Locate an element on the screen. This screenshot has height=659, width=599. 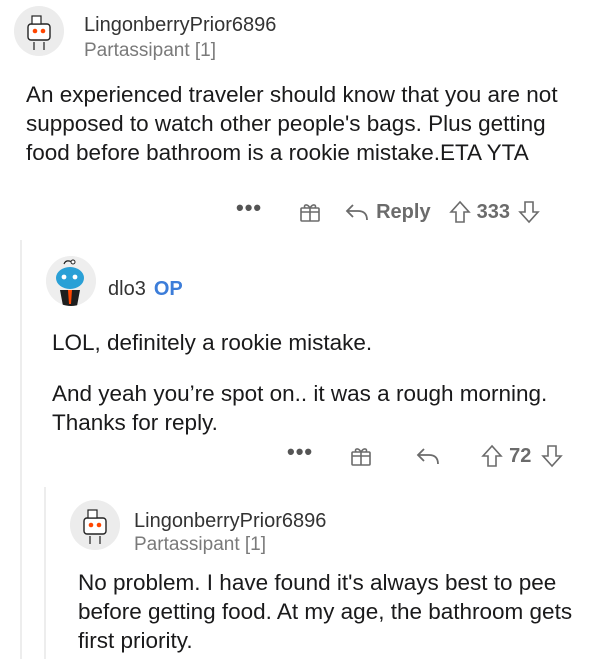
reply-button: Reply is located at coordinates (387, 212).